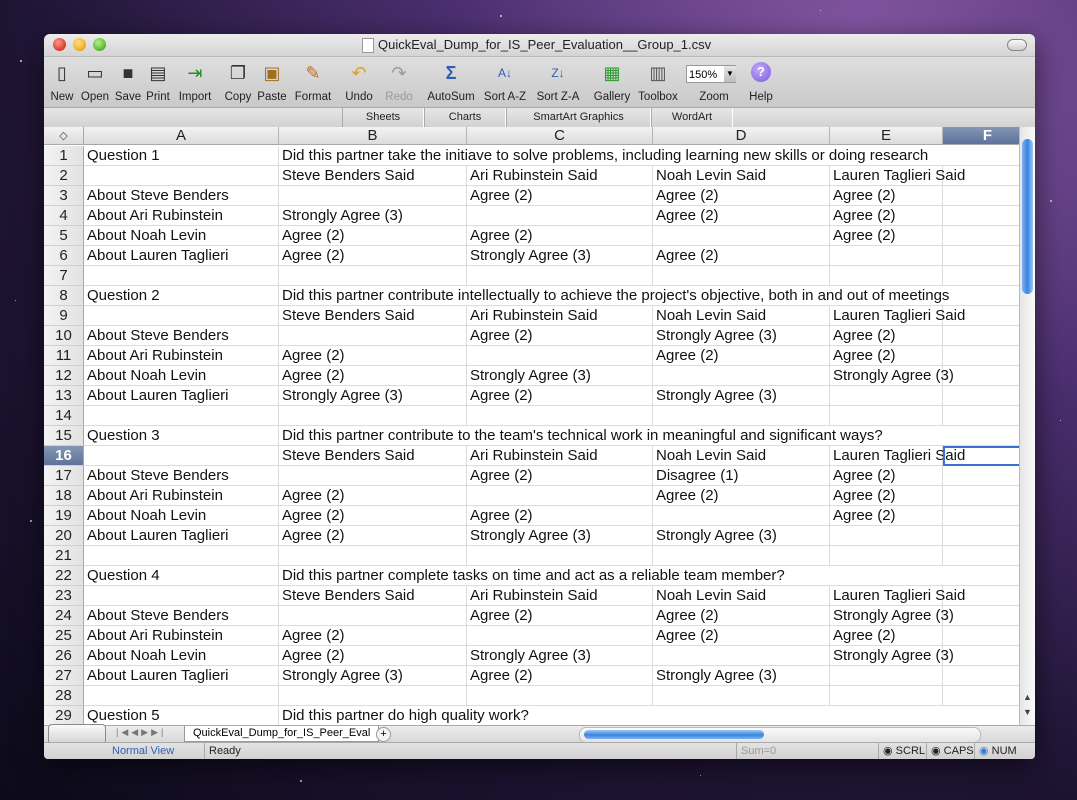 The width and height of the screenshot is (1077, 800). What do you see at coordinates (64, 396) in the screenshot?
I see `row-header: 13` at bounding box center [64, 396].